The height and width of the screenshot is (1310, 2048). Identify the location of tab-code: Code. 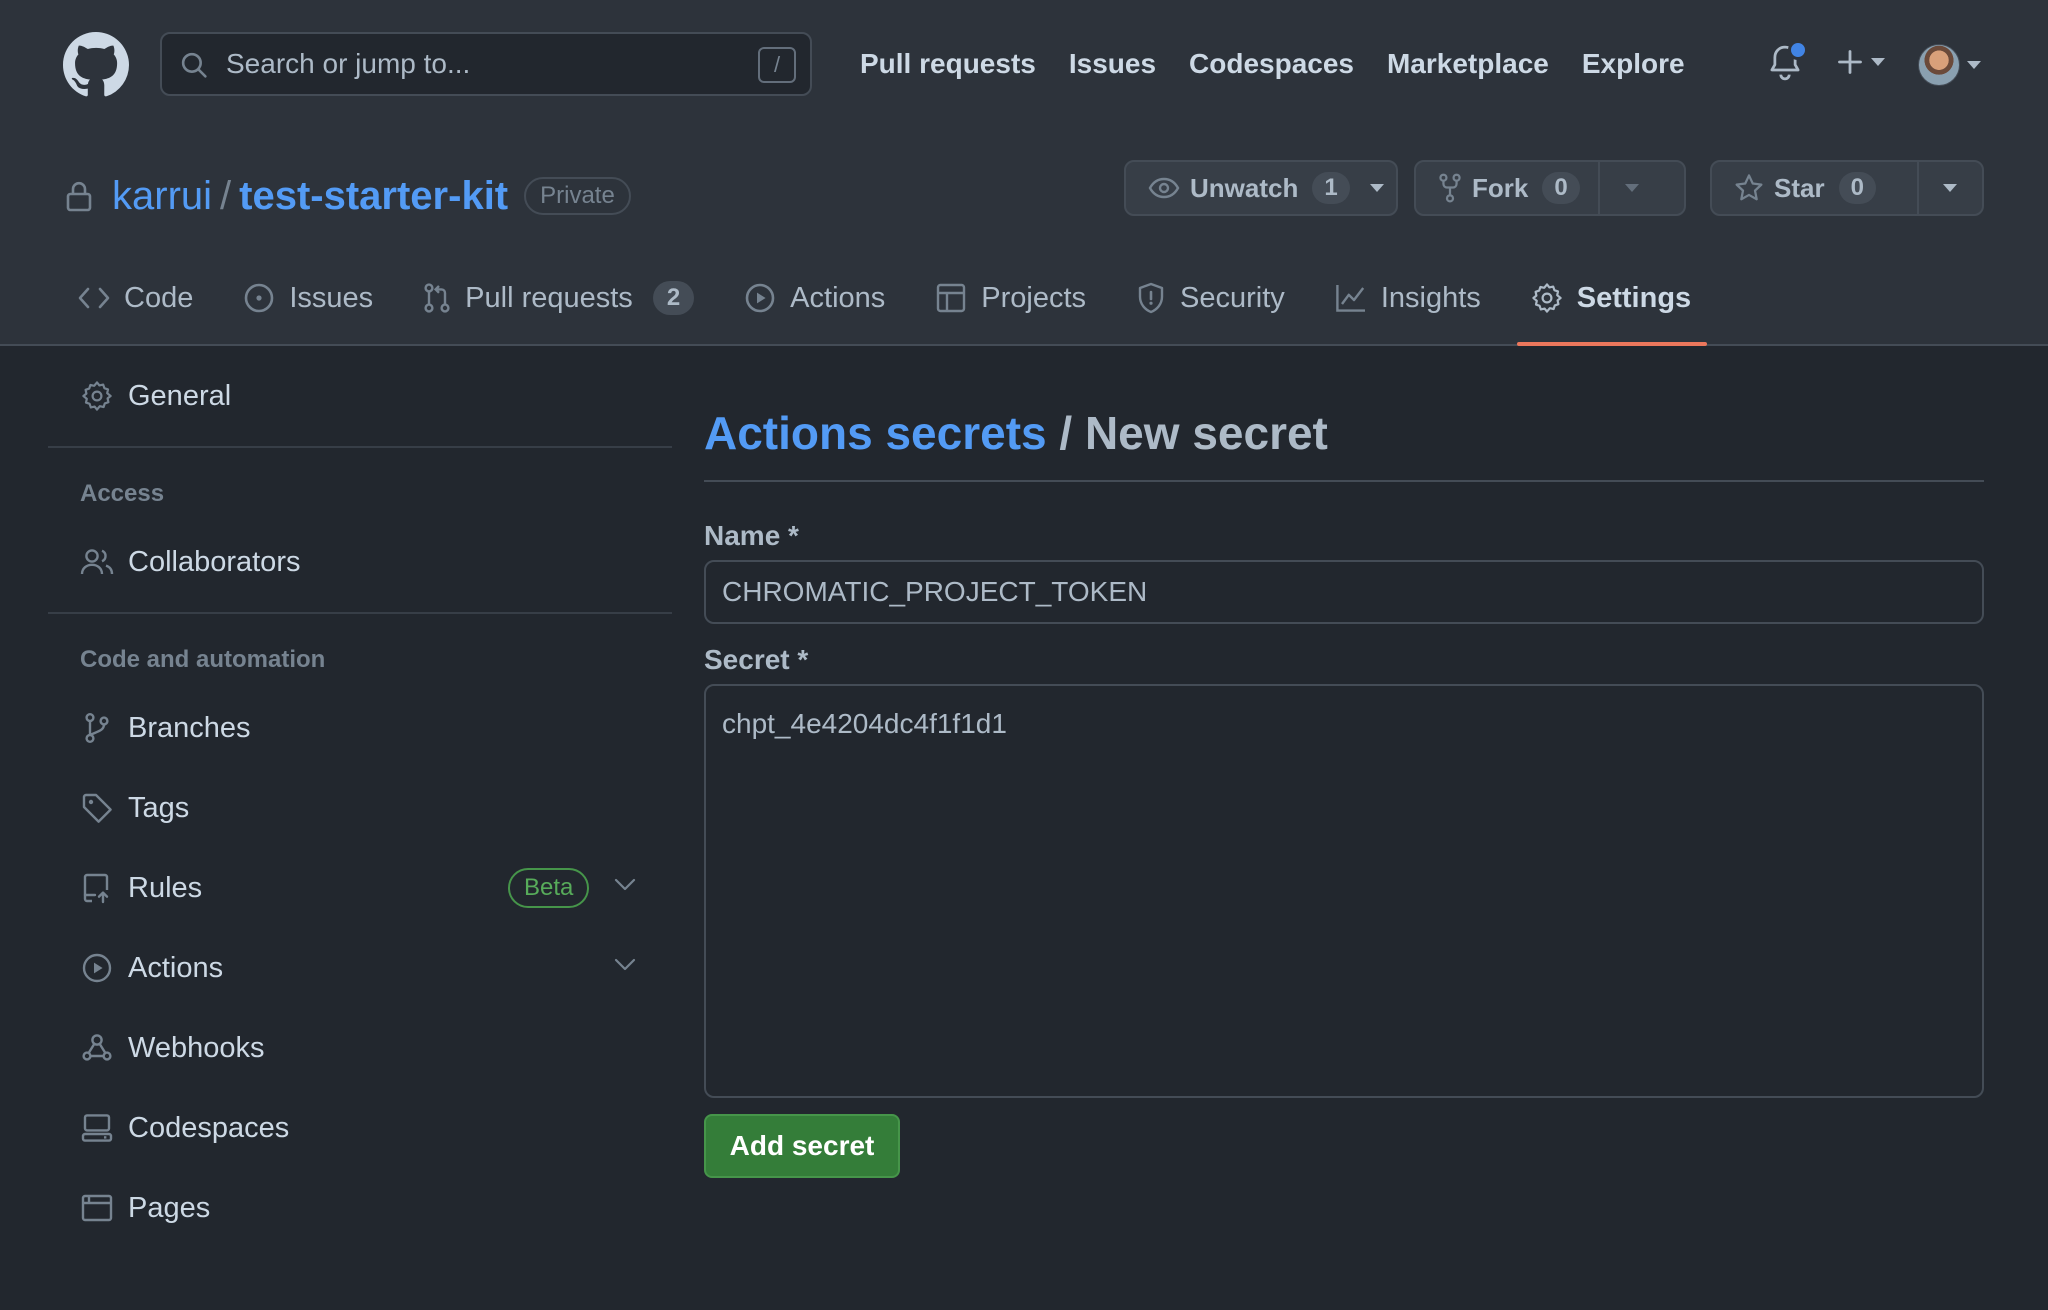
(135, 298).